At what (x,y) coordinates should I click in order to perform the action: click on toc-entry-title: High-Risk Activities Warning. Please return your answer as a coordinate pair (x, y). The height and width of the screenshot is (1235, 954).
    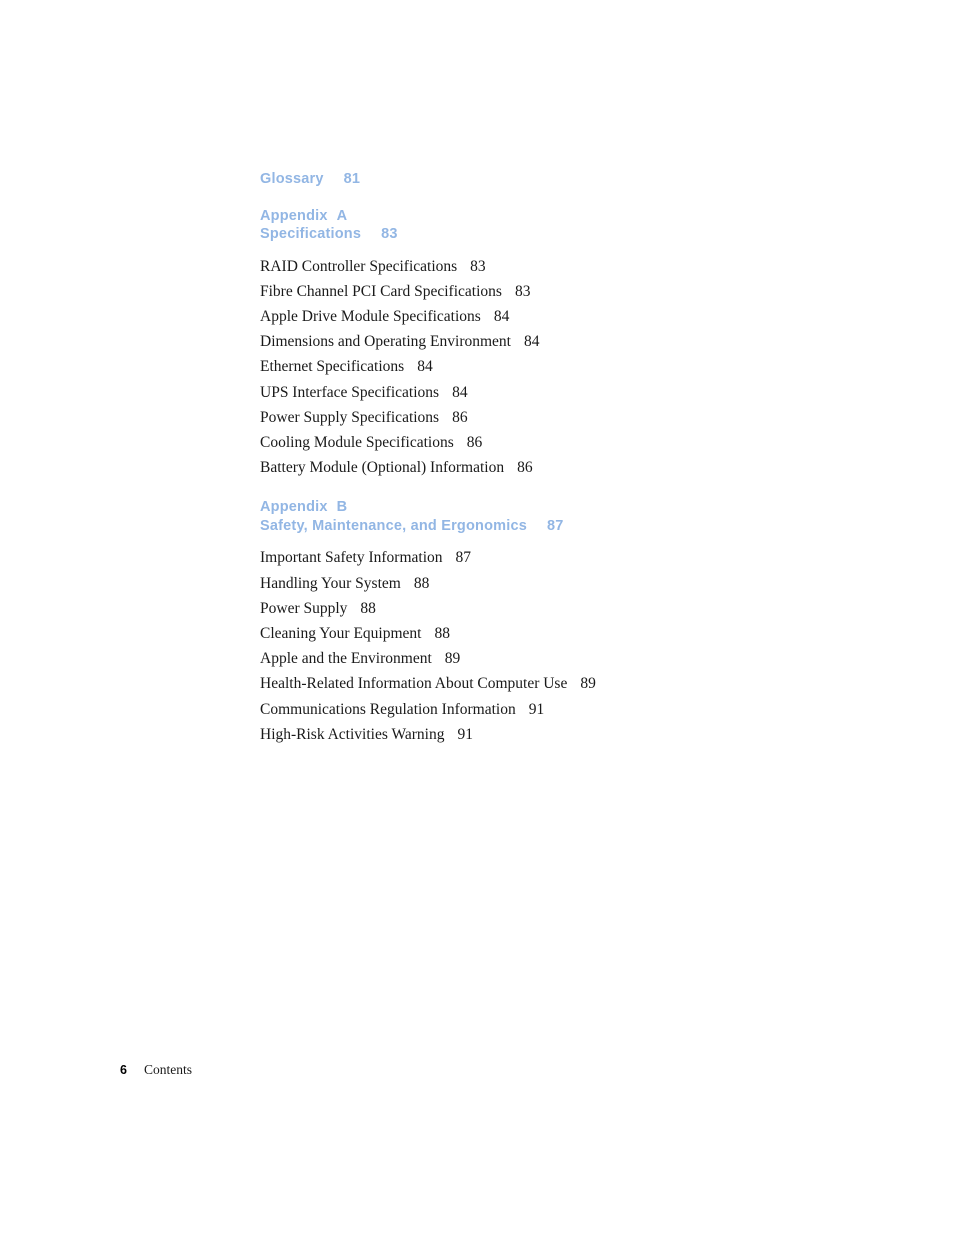
    Looking at the image, I should click on (352, 734).